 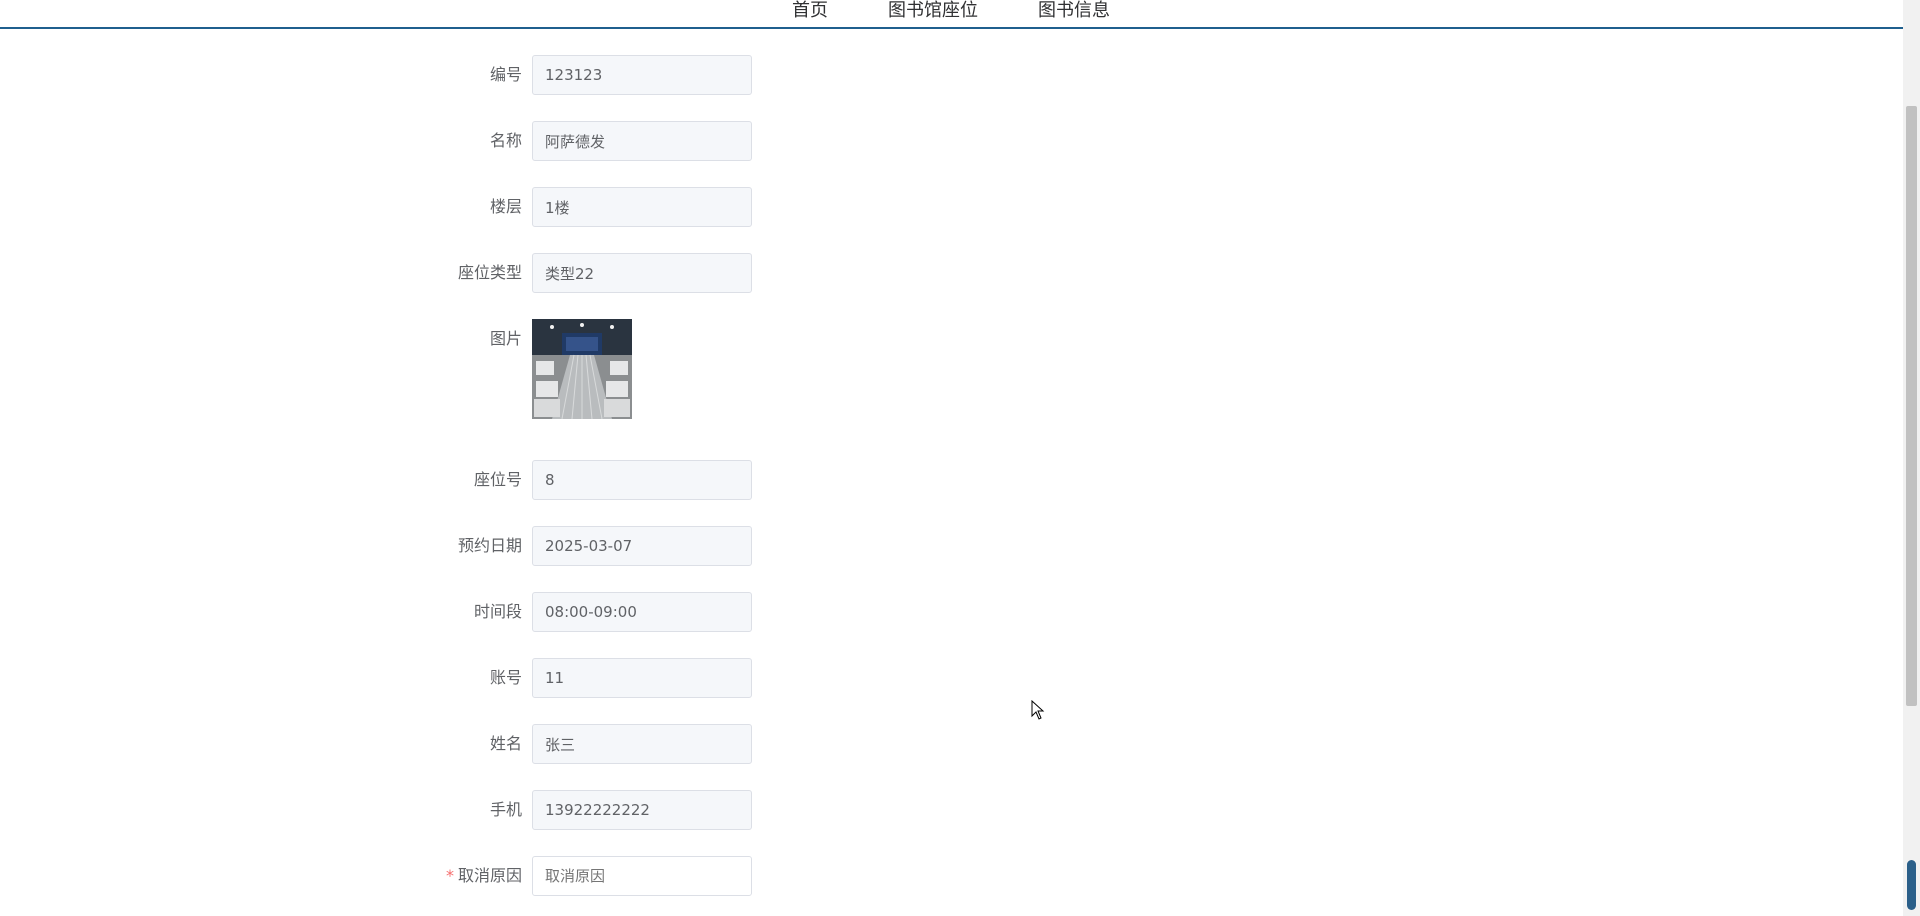 What do you see at coordinates (642, 207) in the screenshot?
I see `floor-input` at bounding box center [642, 207].